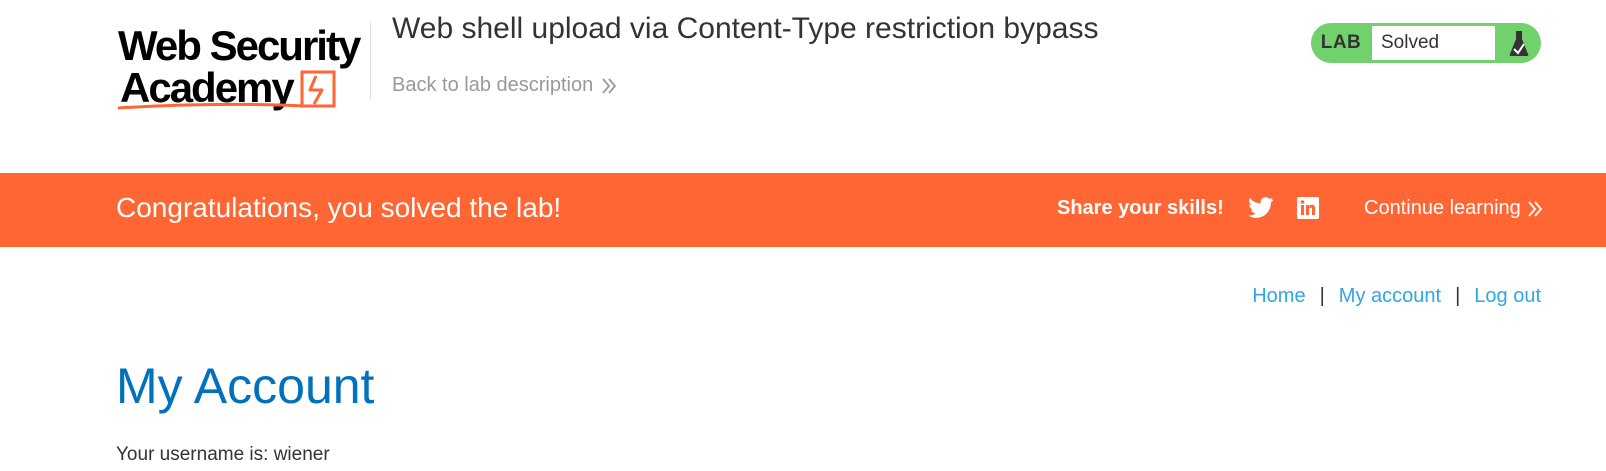 The height and width of the screenshot is (471, 1606). What do you see at coordinates (339, 207) in the screenshot?
I see `congratulations-message: Congratulations, you solved the lab!` at bounding box center [339, 207].